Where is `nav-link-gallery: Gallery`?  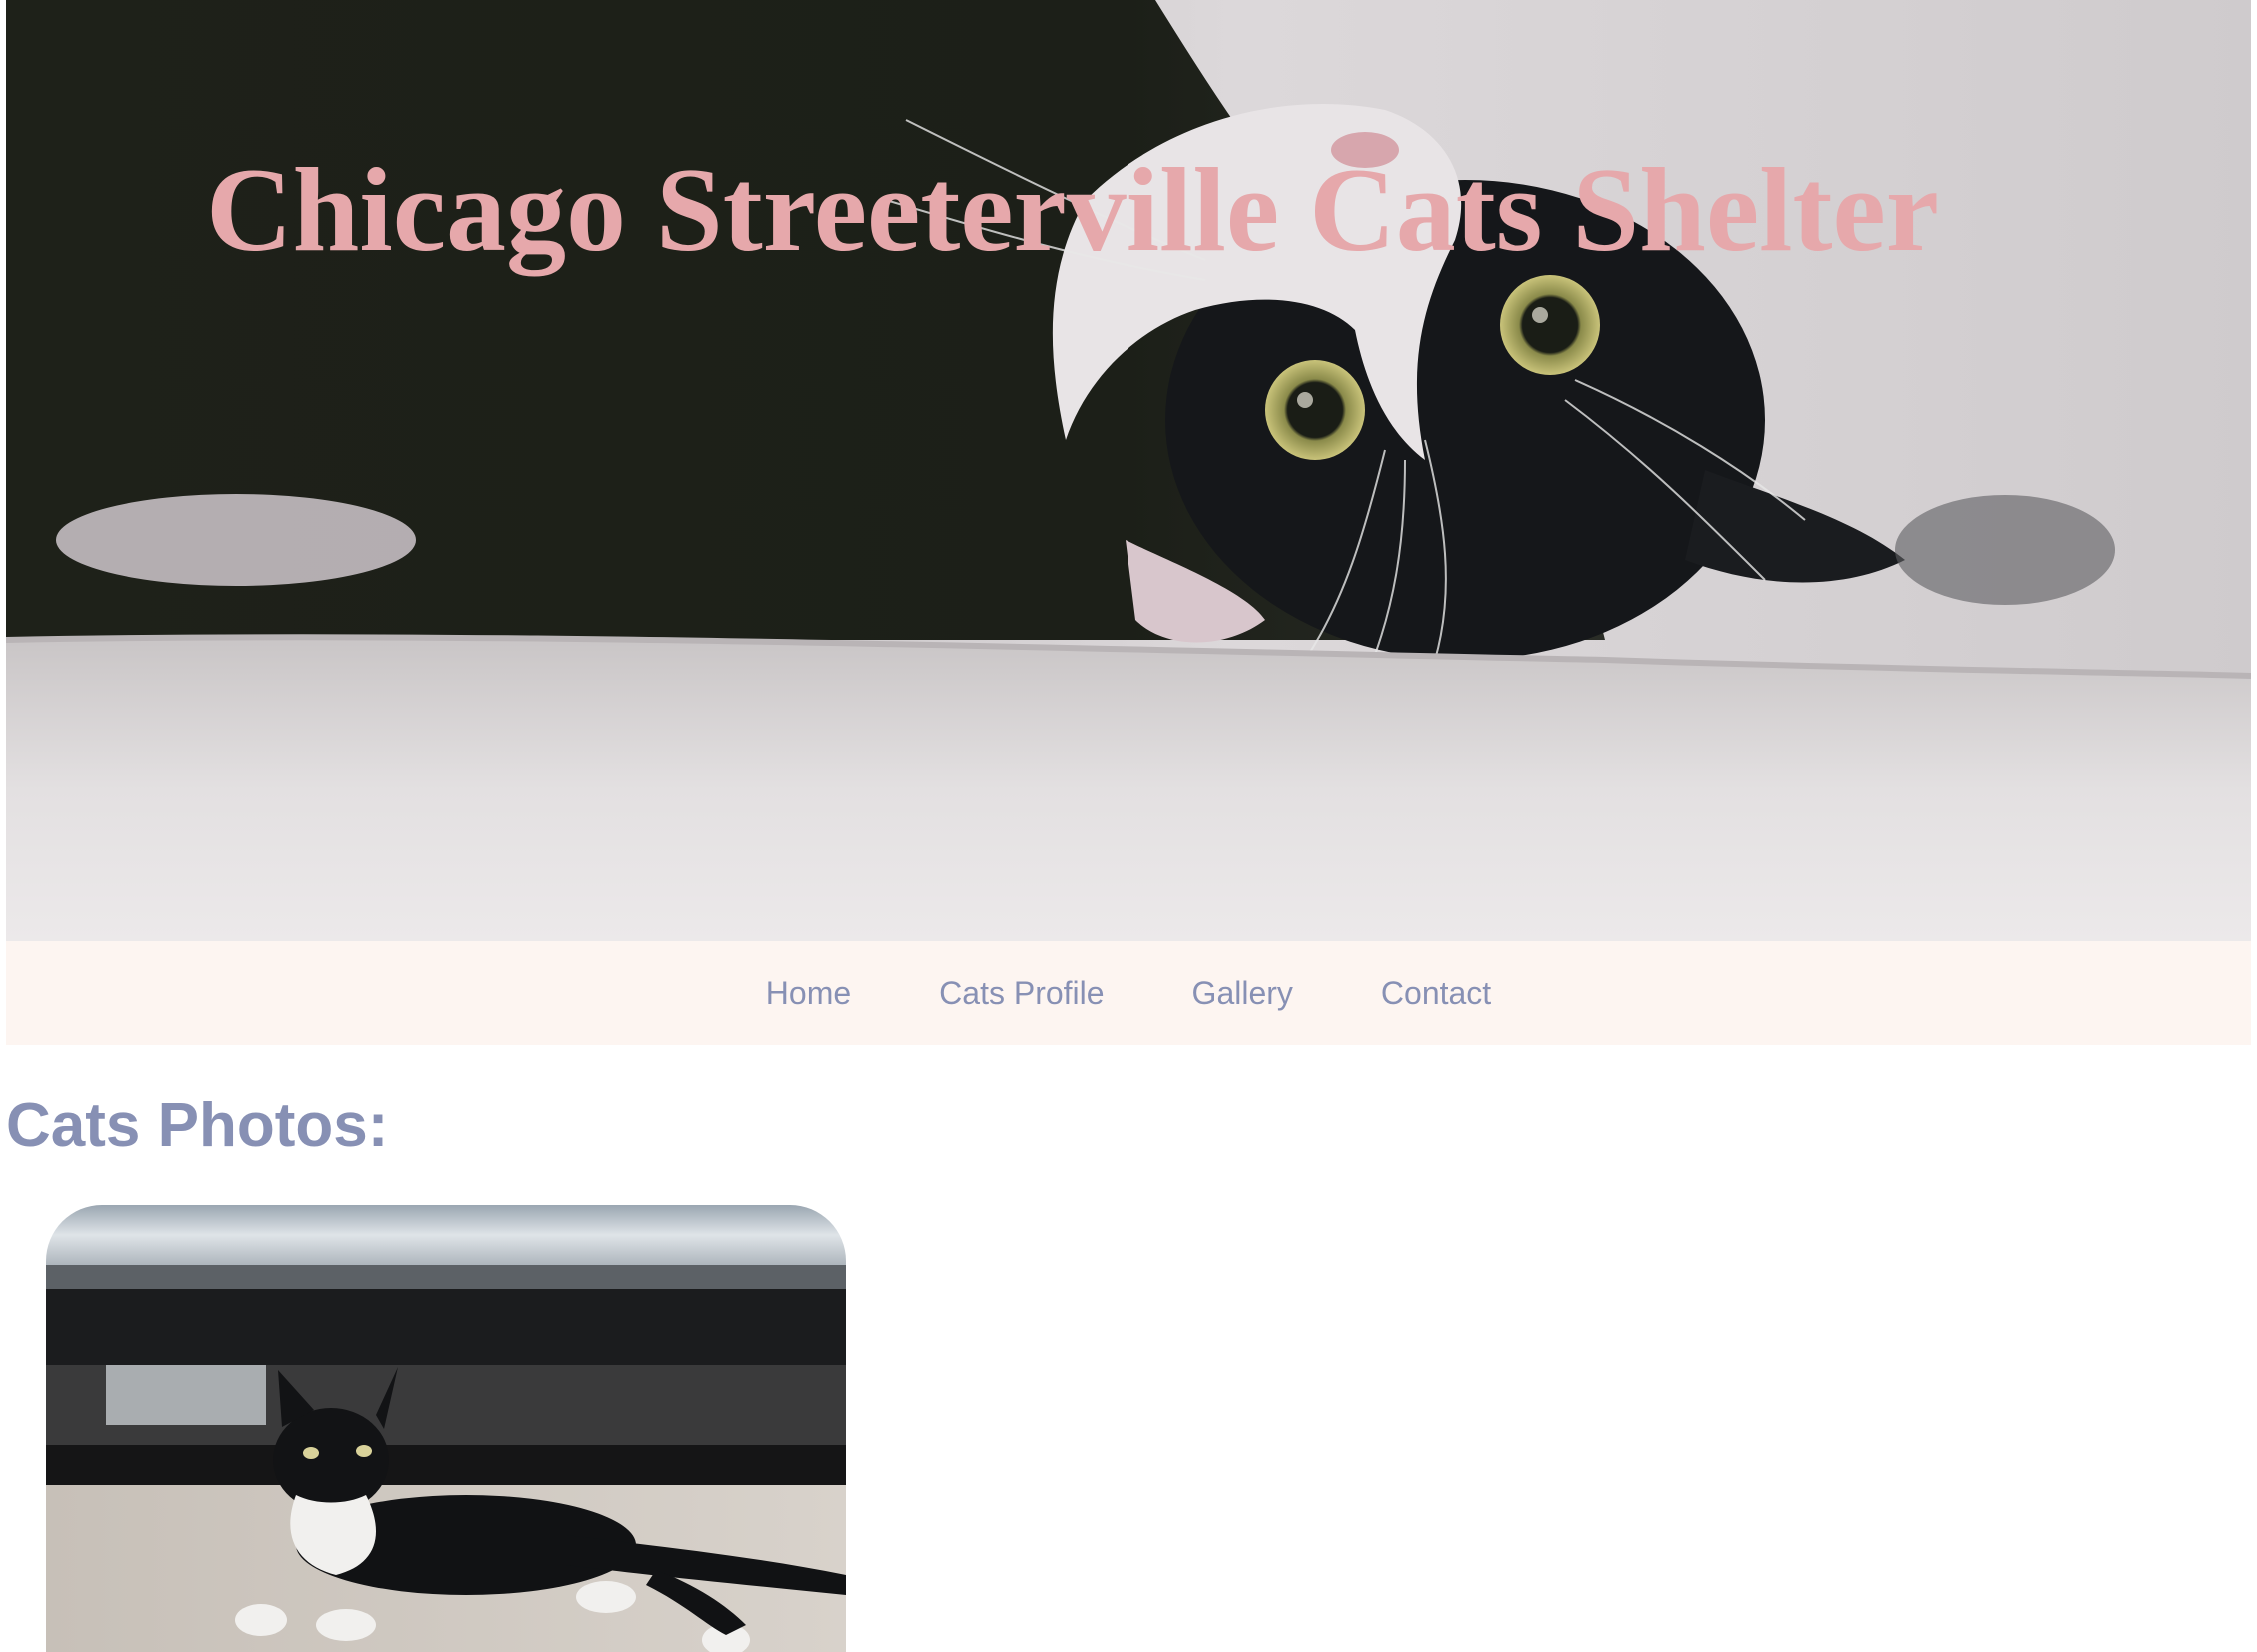 nav-link-gallery: Gallery is located at coordinates (1242, 993).